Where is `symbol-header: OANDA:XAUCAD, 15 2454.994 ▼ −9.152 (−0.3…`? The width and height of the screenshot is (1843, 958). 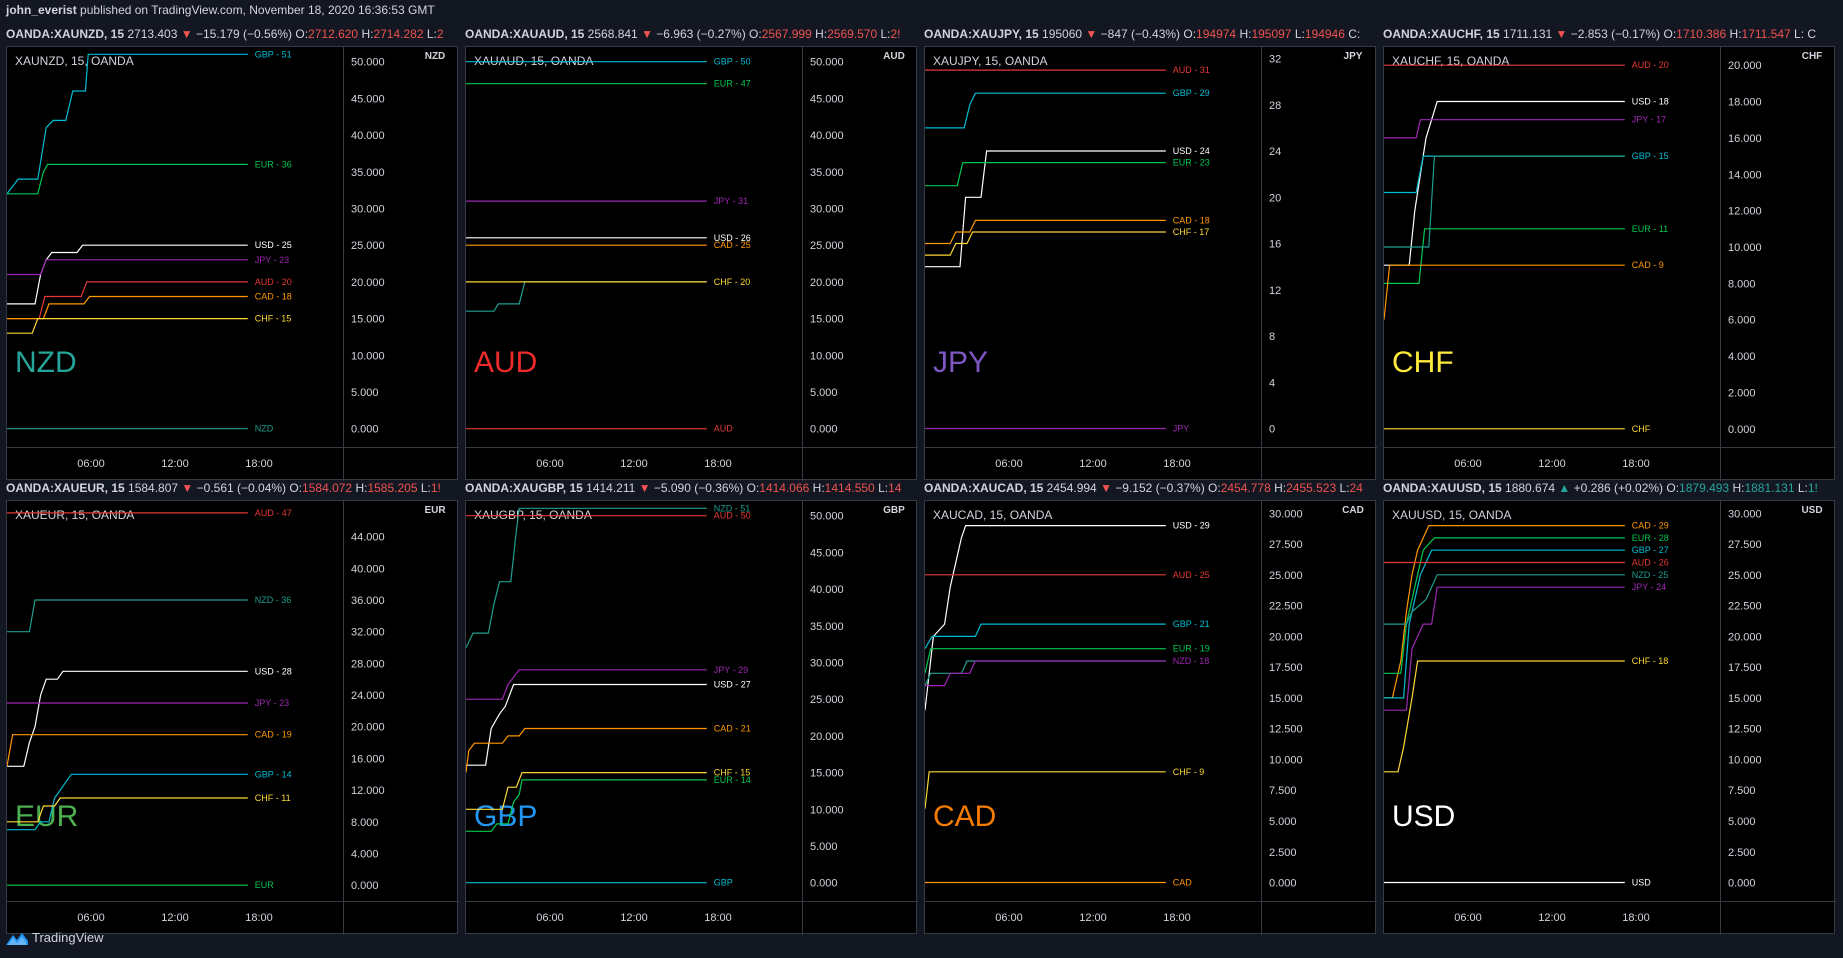 symbol-header: OANDA:XAUCAD, 15 2454.994 ▼ −9.152 (−0.3… is located at coordinates (1150, 488).